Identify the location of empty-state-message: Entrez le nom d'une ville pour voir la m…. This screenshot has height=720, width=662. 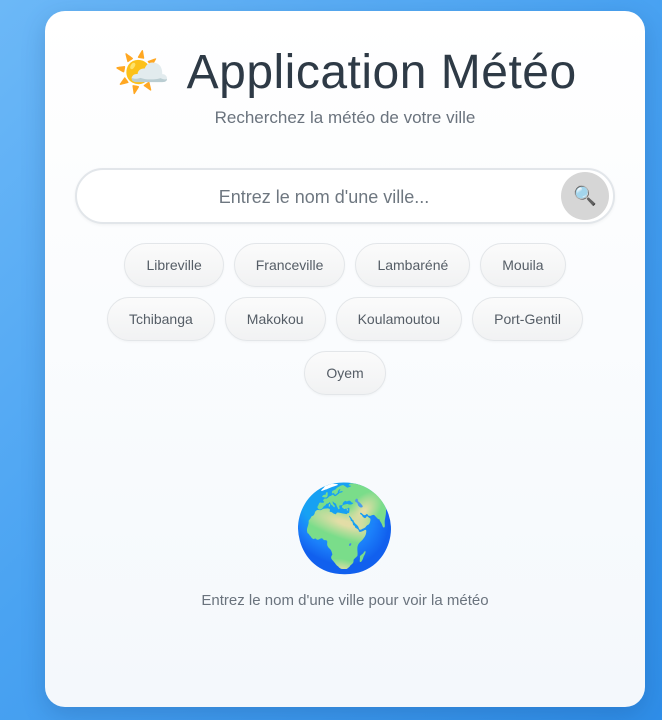
(345, 600).